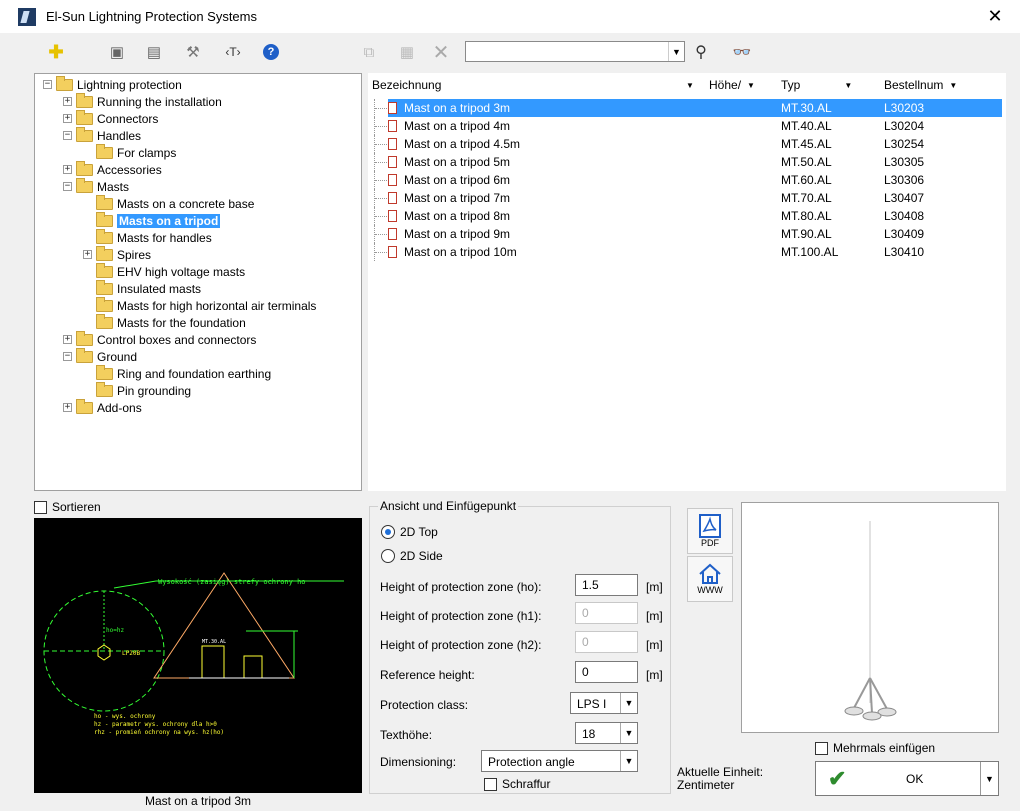 This screenshot has height=811, width=1020. What do you see at coordinates (407, 52) in the screenshot?
I see `paste-icon: ▦` at bounding box center [407, 52].